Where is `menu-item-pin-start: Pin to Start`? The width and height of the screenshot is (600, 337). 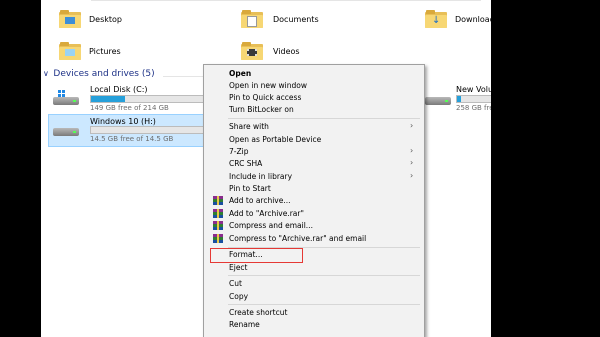 menu-item-pin-start: Pin to Start is located at coordinates (250, 188).